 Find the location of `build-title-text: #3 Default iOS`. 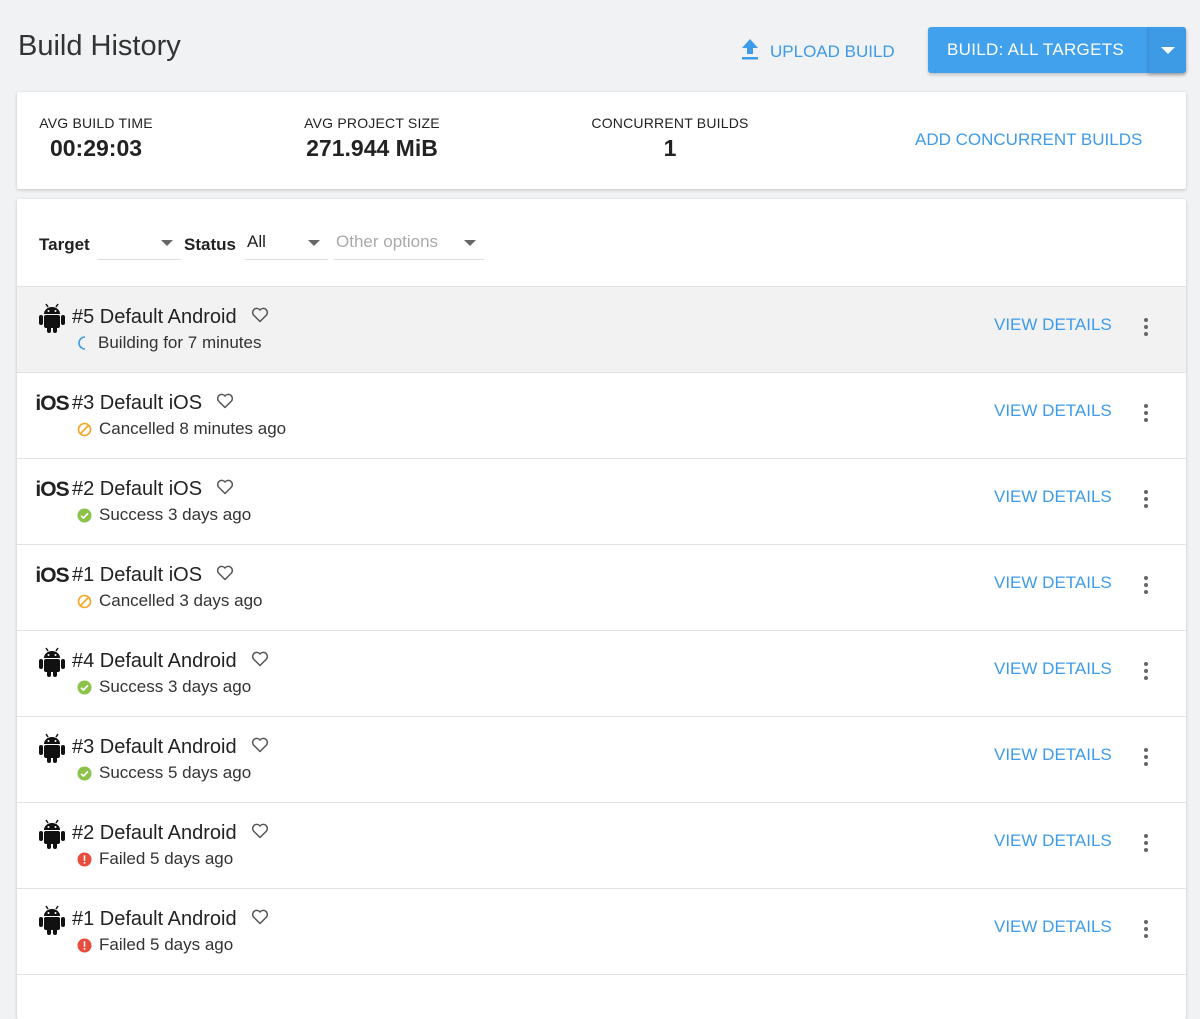

build-title-text: #3 Default iOS is located at coordinates (137, 403).